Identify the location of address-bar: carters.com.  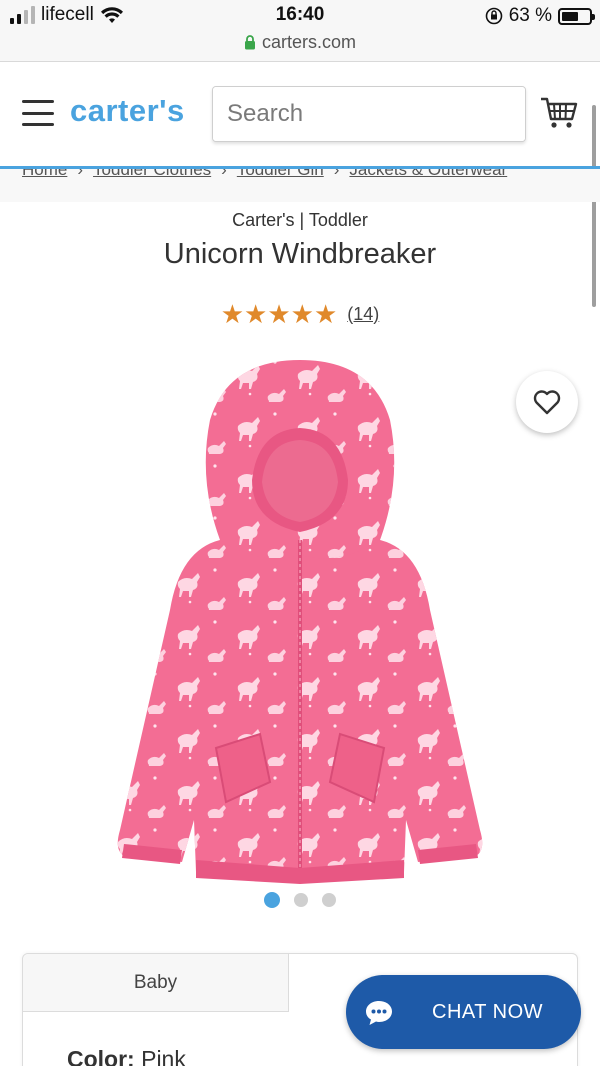
(300, 42).